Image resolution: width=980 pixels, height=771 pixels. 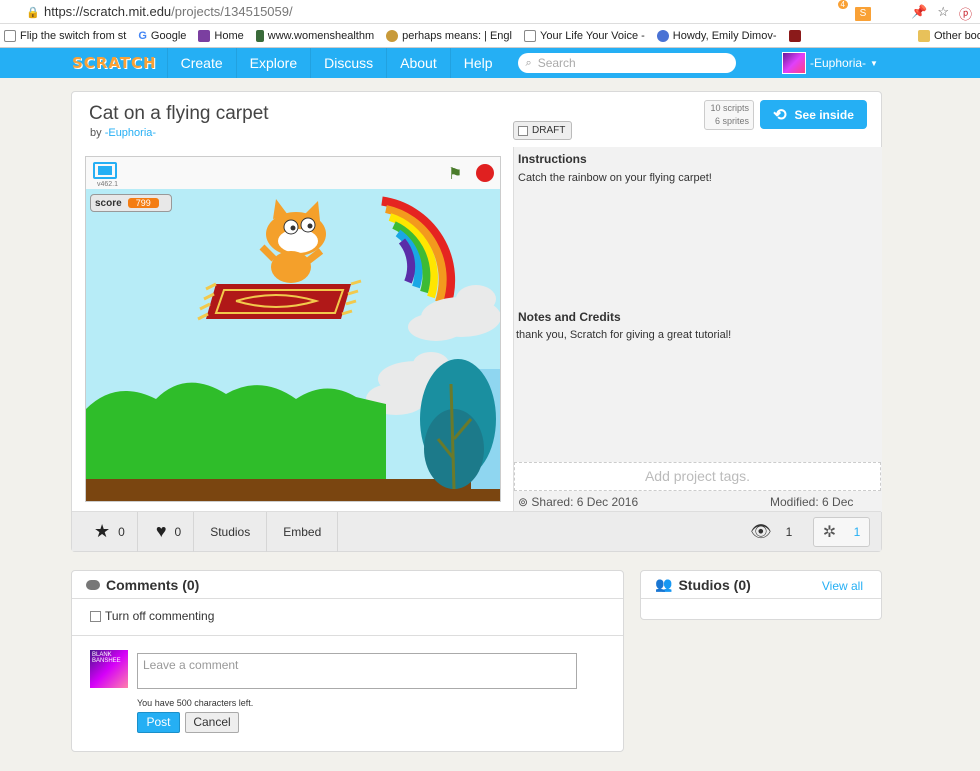 I want to click on script-count: 10 scripts 6 sprites, so click(x=729, y=115).